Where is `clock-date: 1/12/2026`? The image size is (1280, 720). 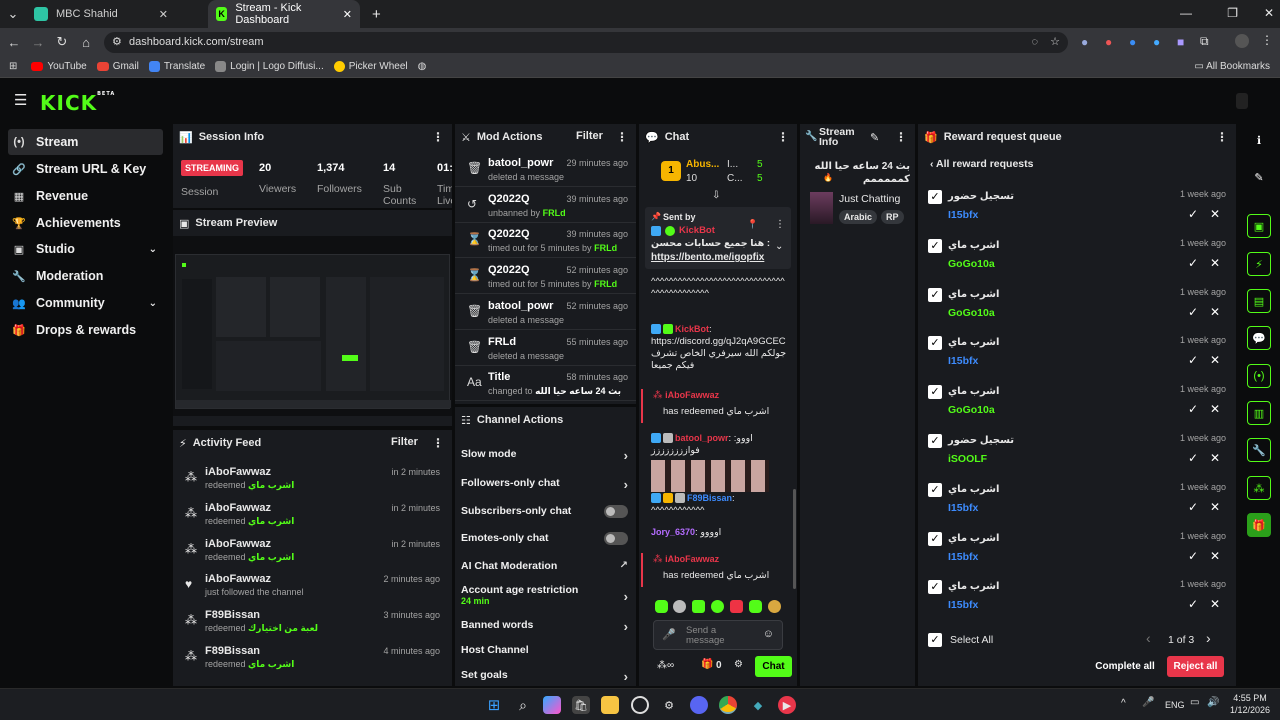
clock-date: 1/12/2026 is located at coordinates (1250, 710).